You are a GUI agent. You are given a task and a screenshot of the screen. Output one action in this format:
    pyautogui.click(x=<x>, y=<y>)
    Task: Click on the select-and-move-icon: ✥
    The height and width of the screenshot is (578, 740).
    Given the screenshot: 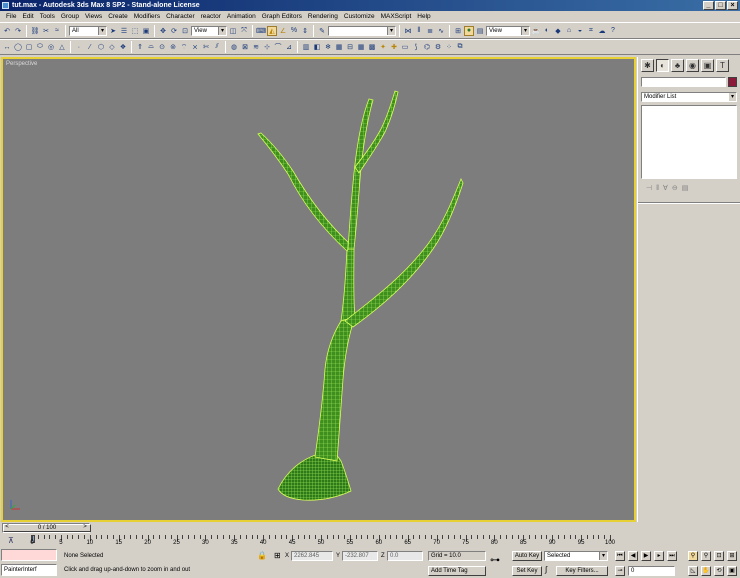 What is the action you would take?
    pyautogui.click(x=163, y=31)
    